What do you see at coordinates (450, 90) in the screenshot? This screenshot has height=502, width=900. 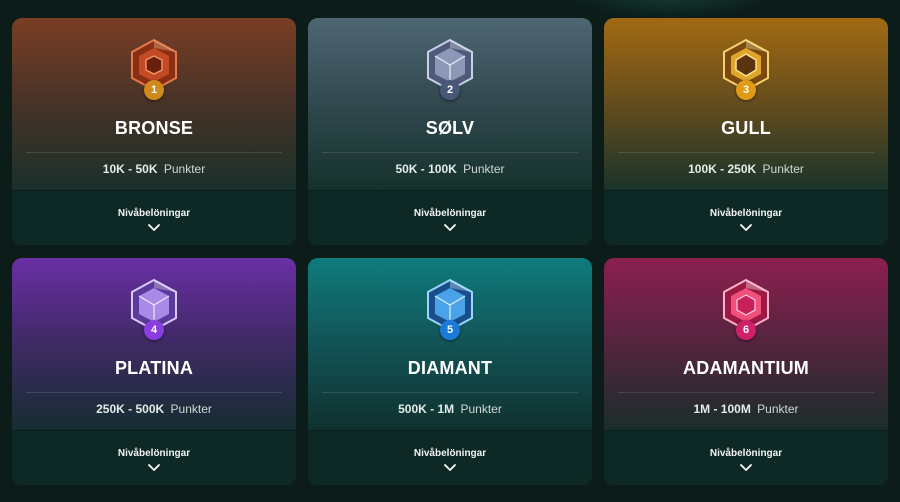 I see `level-number: 2` at bounding box center [450, 90].